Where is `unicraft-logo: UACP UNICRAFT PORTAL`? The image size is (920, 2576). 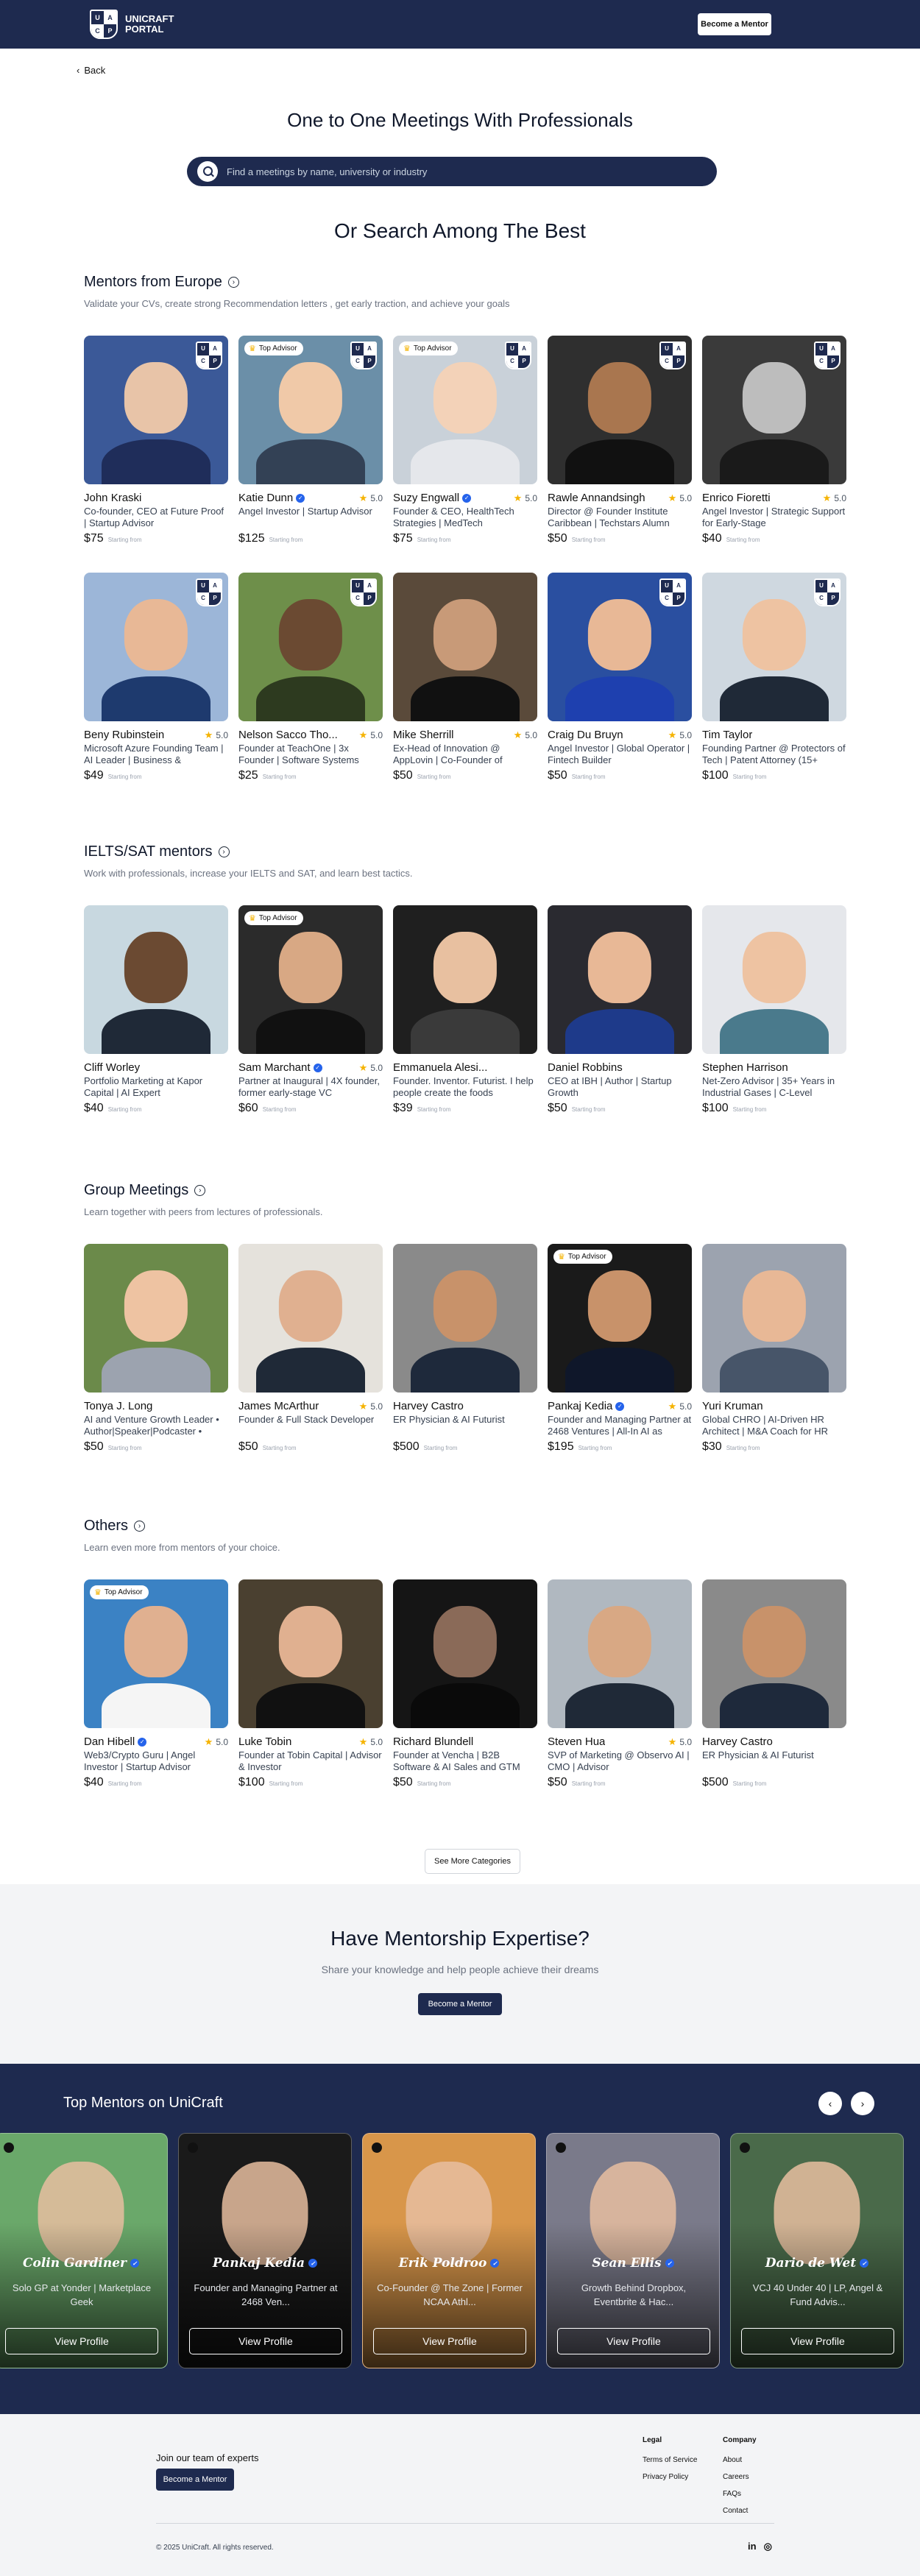 unicraft-logo: UACP UNICRAFT PORTAL is located at coordinates (140, 24).